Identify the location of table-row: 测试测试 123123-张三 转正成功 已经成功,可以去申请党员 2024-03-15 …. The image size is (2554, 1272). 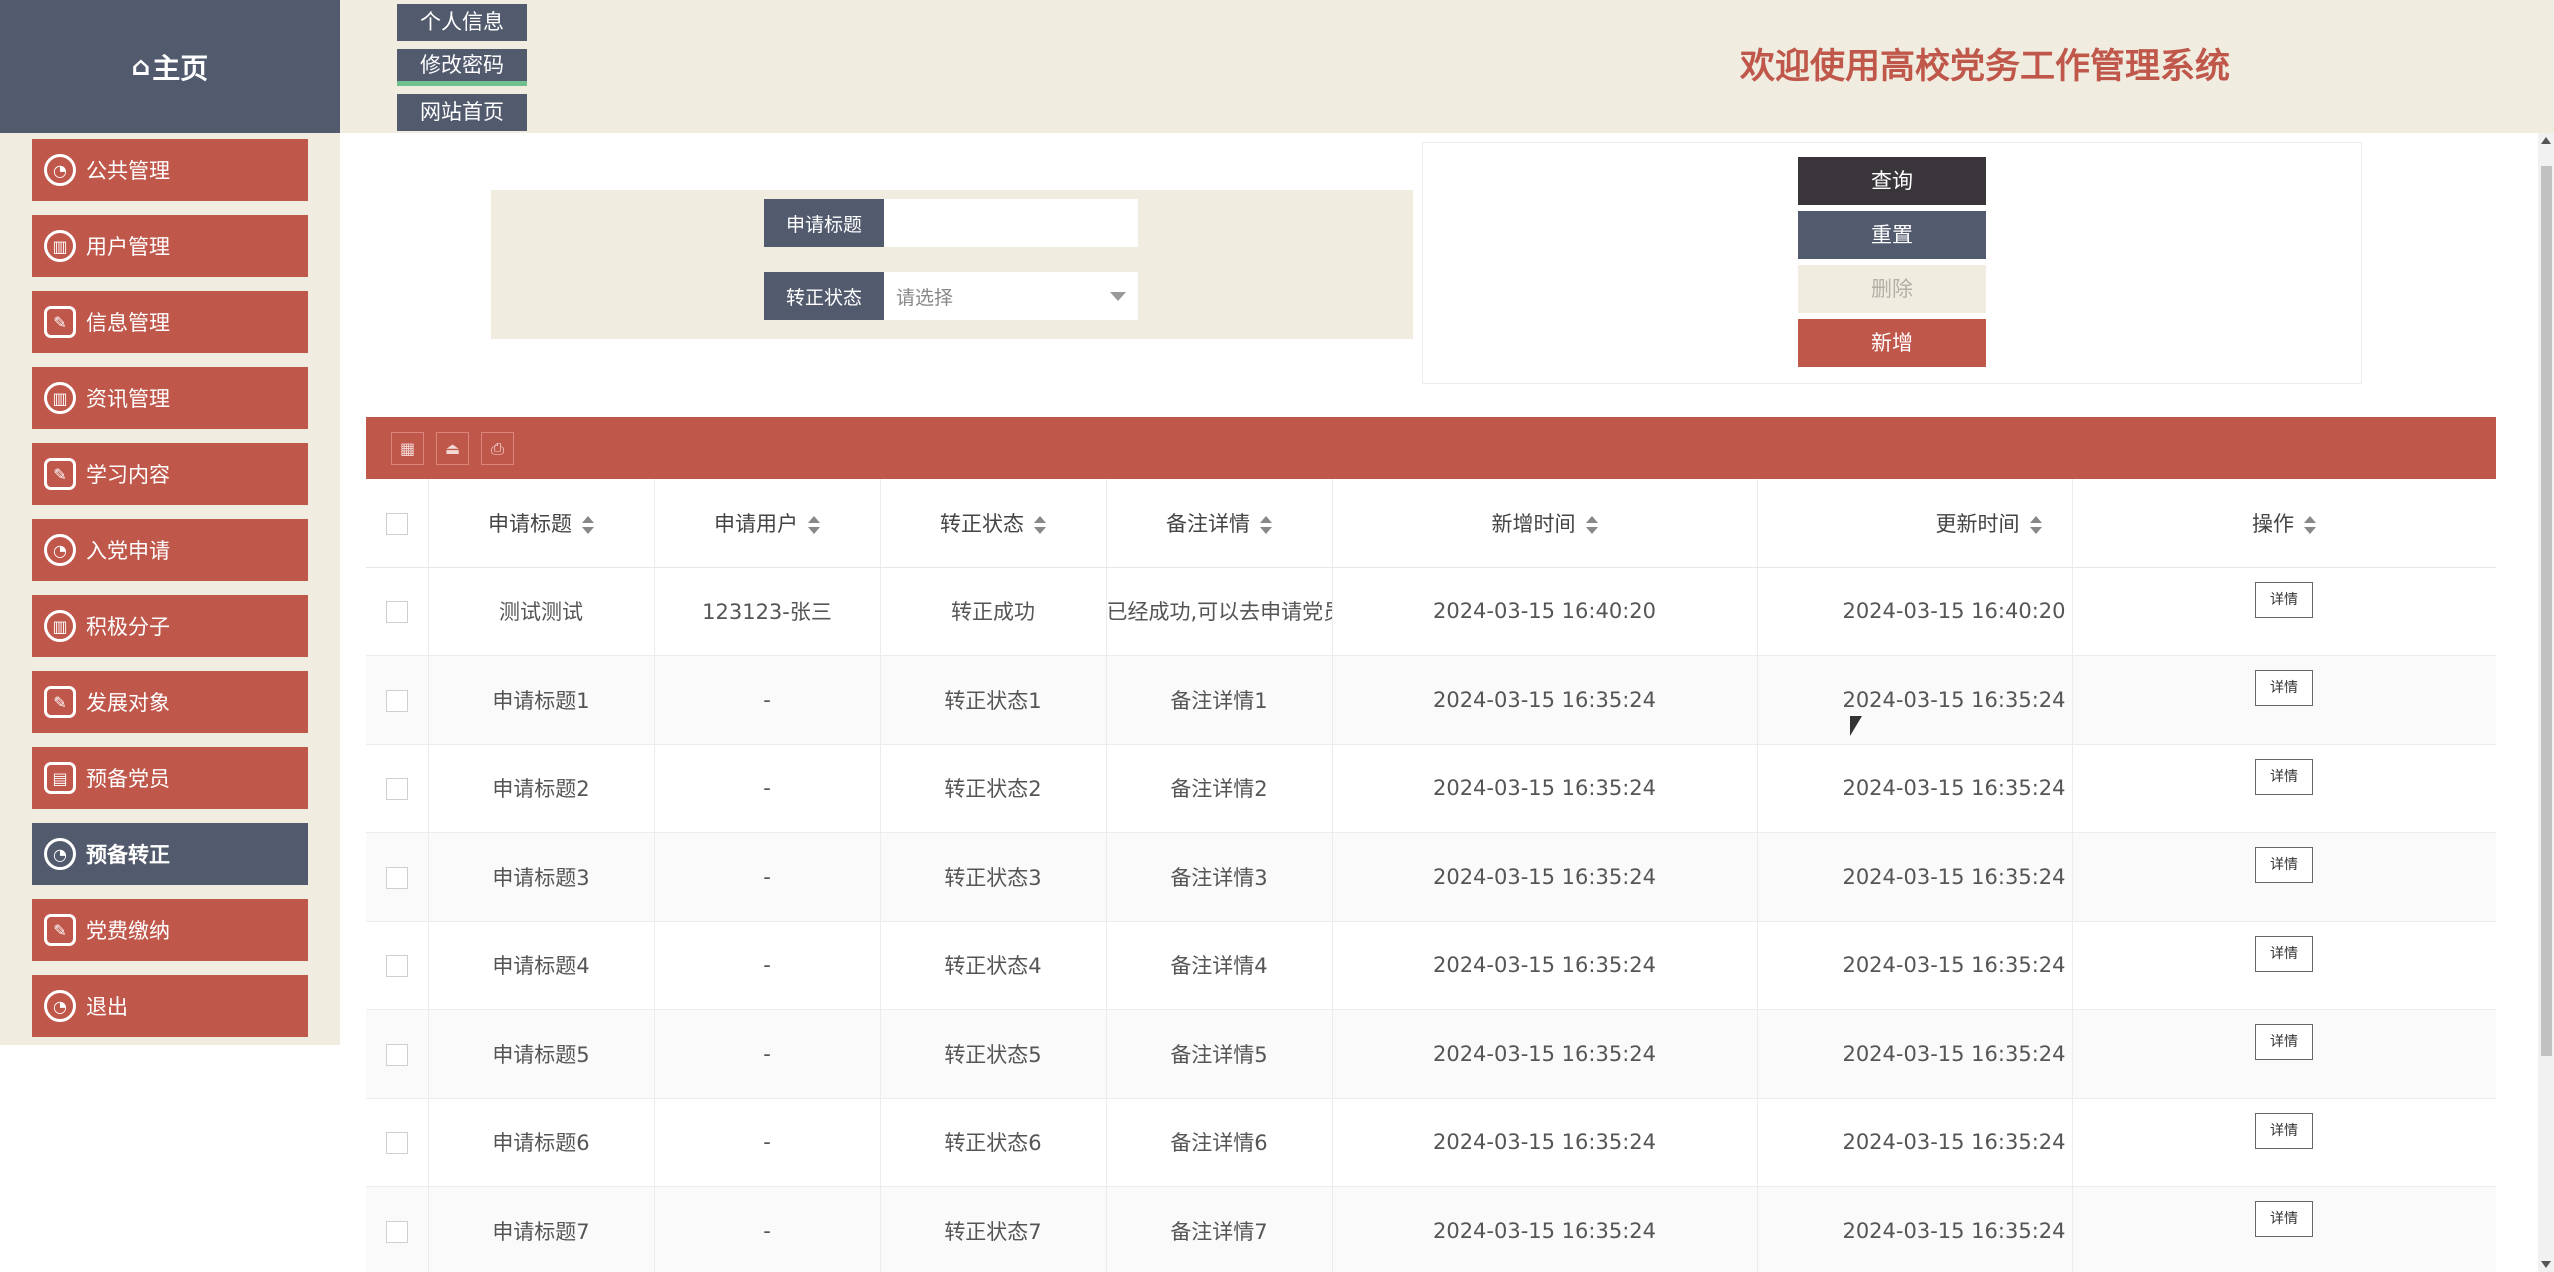
(1431, 611).